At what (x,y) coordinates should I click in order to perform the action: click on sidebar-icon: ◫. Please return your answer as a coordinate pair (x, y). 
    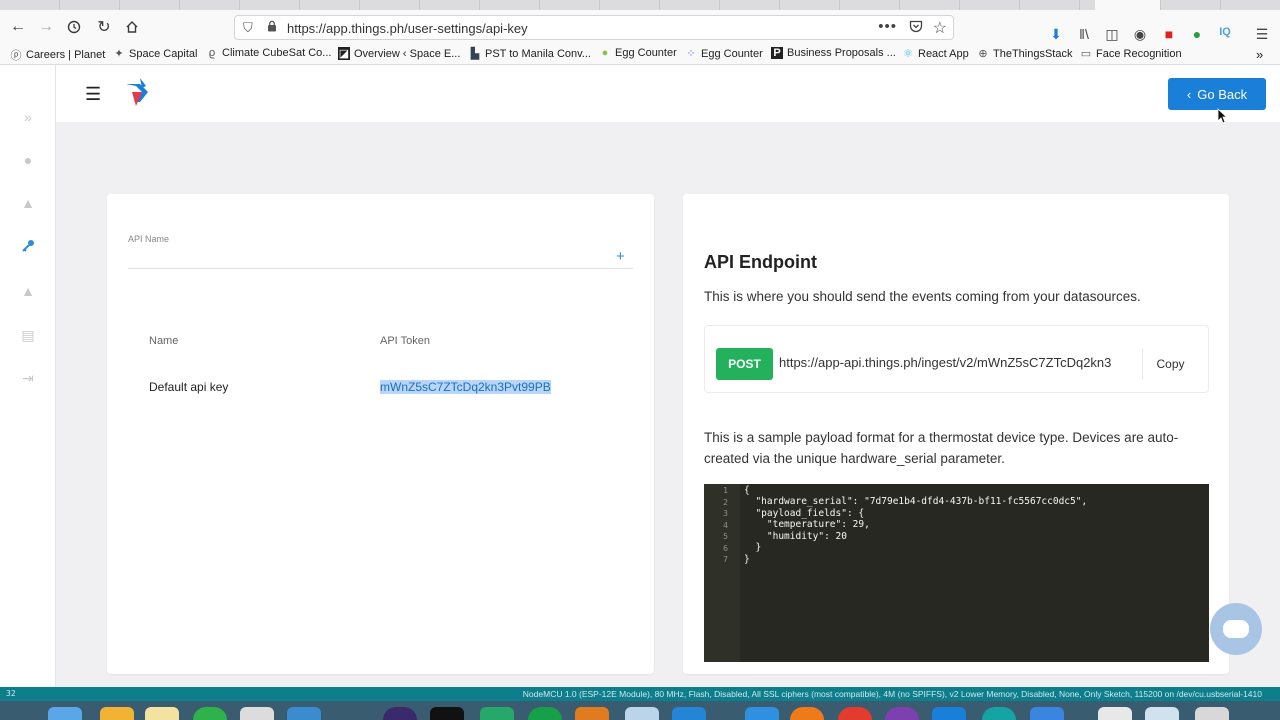
    Looking at the image, I should click on (1112, 34).